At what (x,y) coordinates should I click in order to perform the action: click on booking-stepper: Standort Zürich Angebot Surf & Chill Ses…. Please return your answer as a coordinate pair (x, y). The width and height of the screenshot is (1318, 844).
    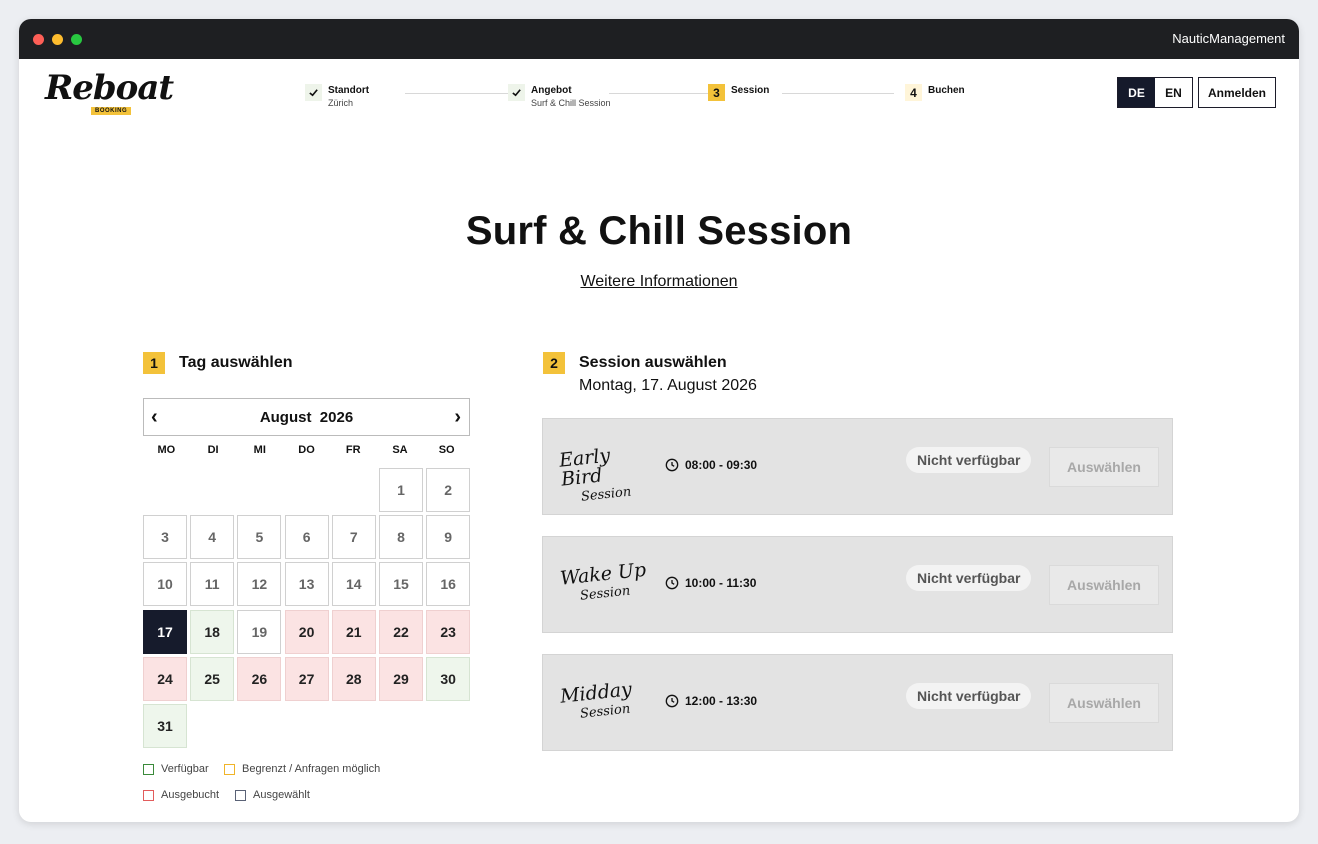
    Looking at the image, I should click on (645, 99).